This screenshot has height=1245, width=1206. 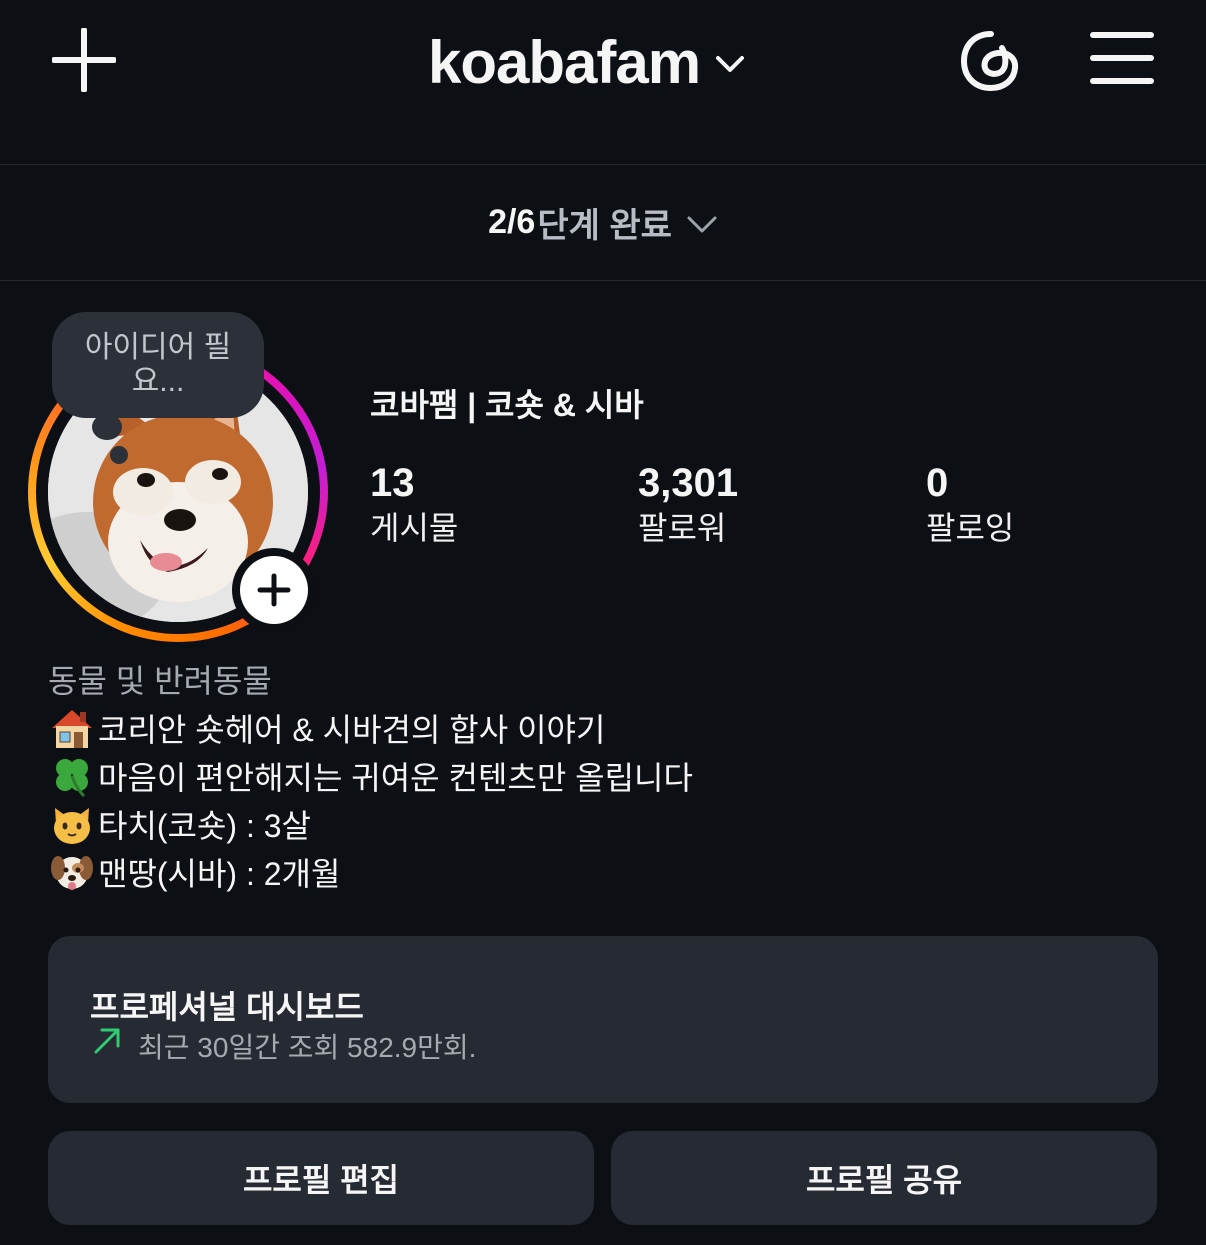 What do you see at coordinates (937, 483) in the screenshot?
I see `following-count: 0` at bounding box center [937, 483].